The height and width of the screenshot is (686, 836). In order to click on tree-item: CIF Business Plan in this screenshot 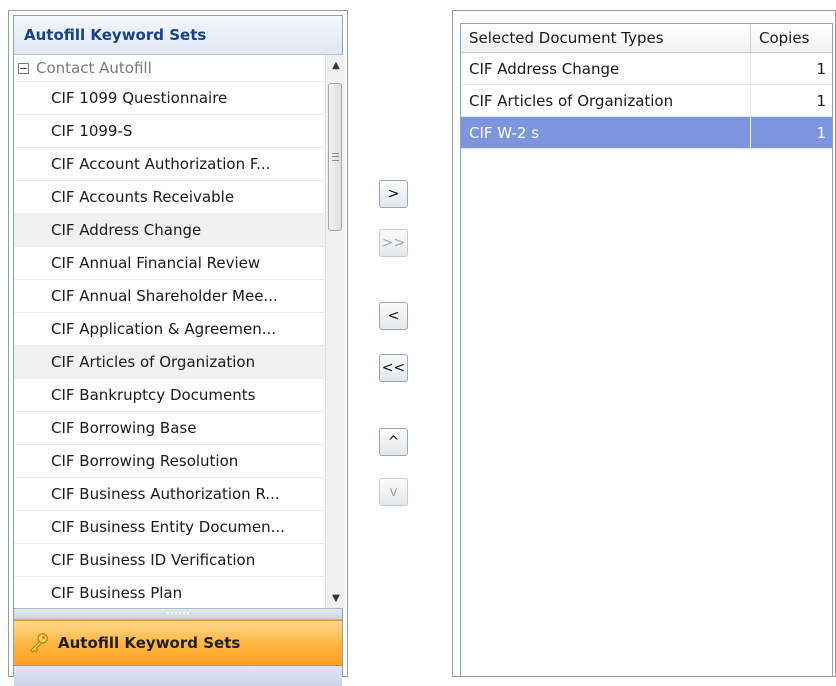, I will do `click(169, 592)`.